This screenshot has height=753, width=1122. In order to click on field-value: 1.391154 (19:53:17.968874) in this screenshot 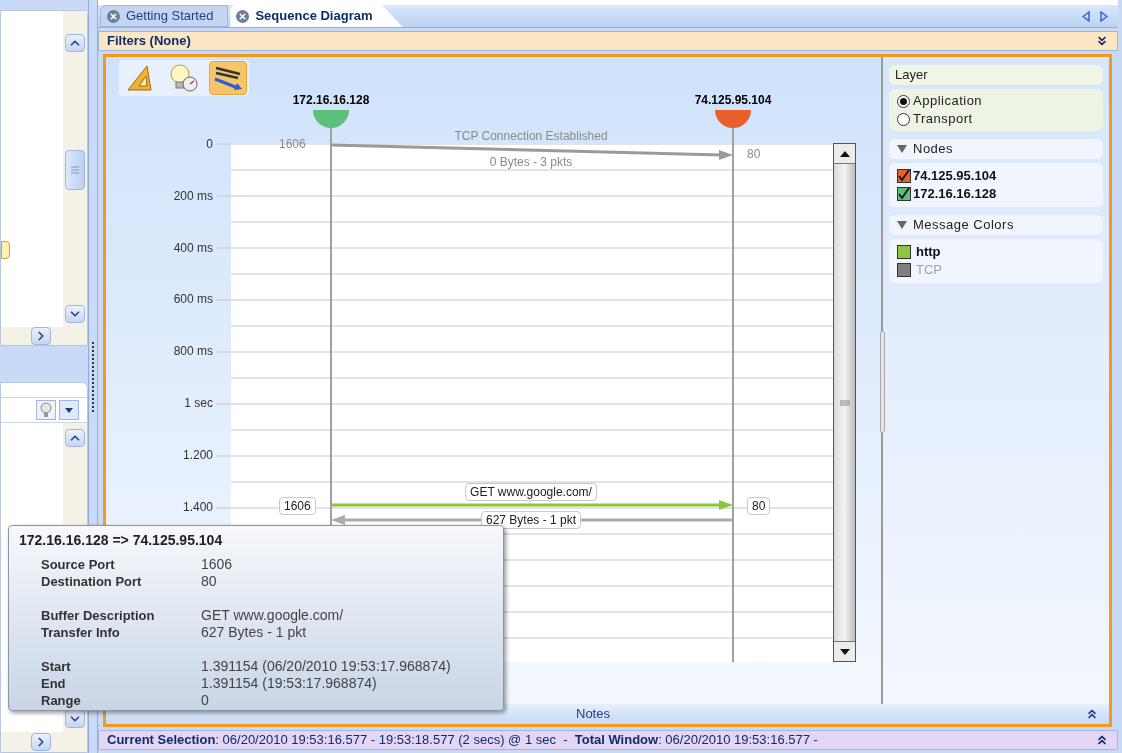, I will do `click(289, 683)`.